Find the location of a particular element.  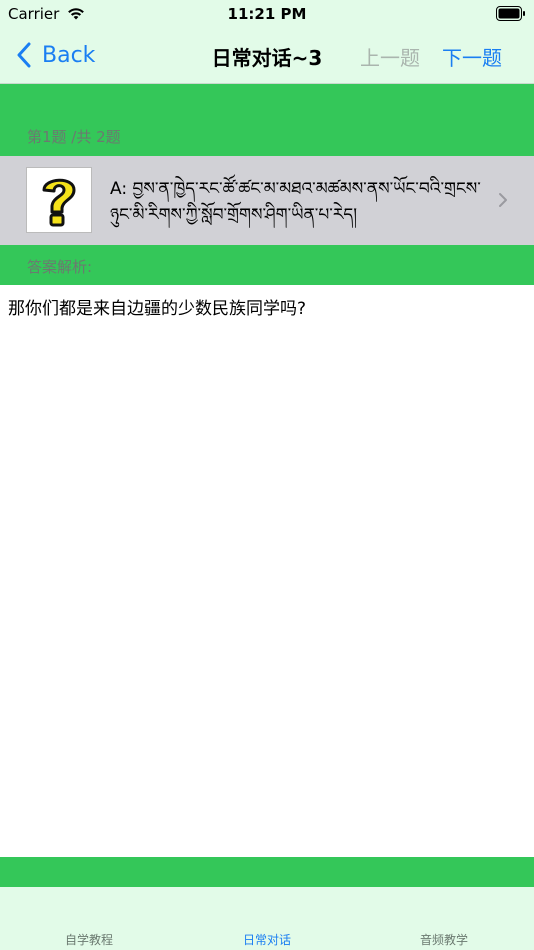

back-button: Back is located at coordinates (55, 55).